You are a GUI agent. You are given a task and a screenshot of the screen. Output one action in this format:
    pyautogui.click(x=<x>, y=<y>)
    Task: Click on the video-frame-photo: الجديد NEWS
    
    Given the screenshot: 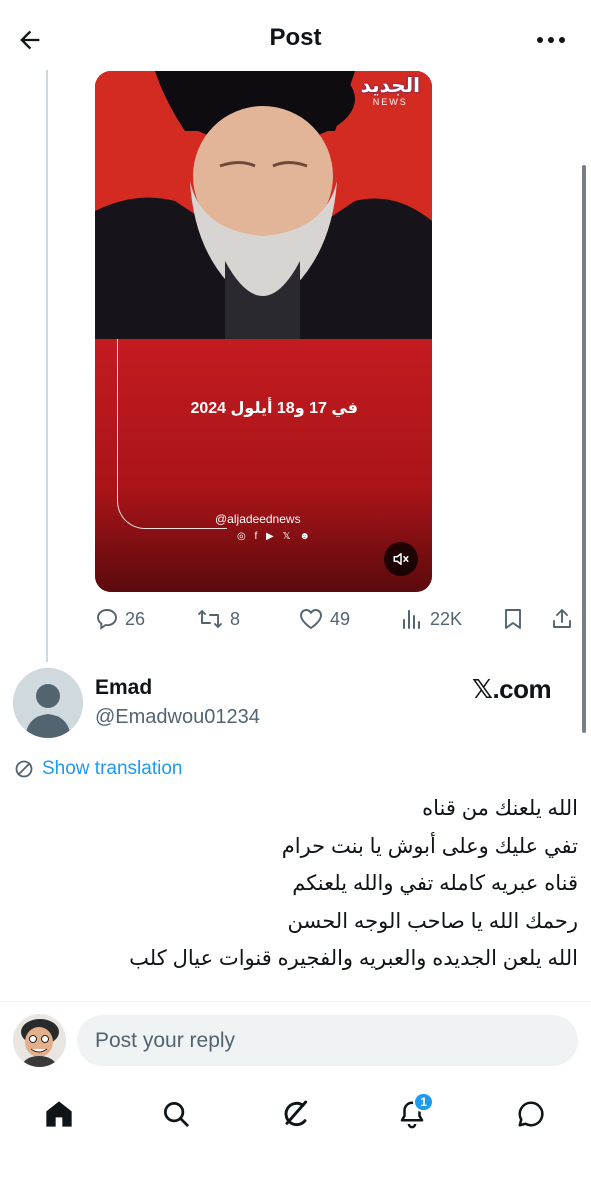 What is the action you would take?
    pyautogui.click(x=263, y=205)
    